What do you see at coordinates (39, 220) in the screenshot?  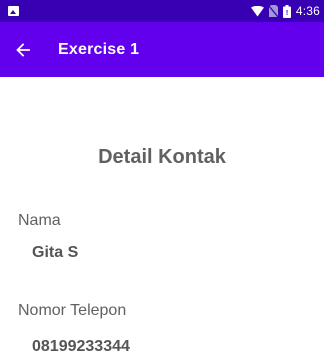 I see `name-label: Nama` at bounding box center [39, 220].